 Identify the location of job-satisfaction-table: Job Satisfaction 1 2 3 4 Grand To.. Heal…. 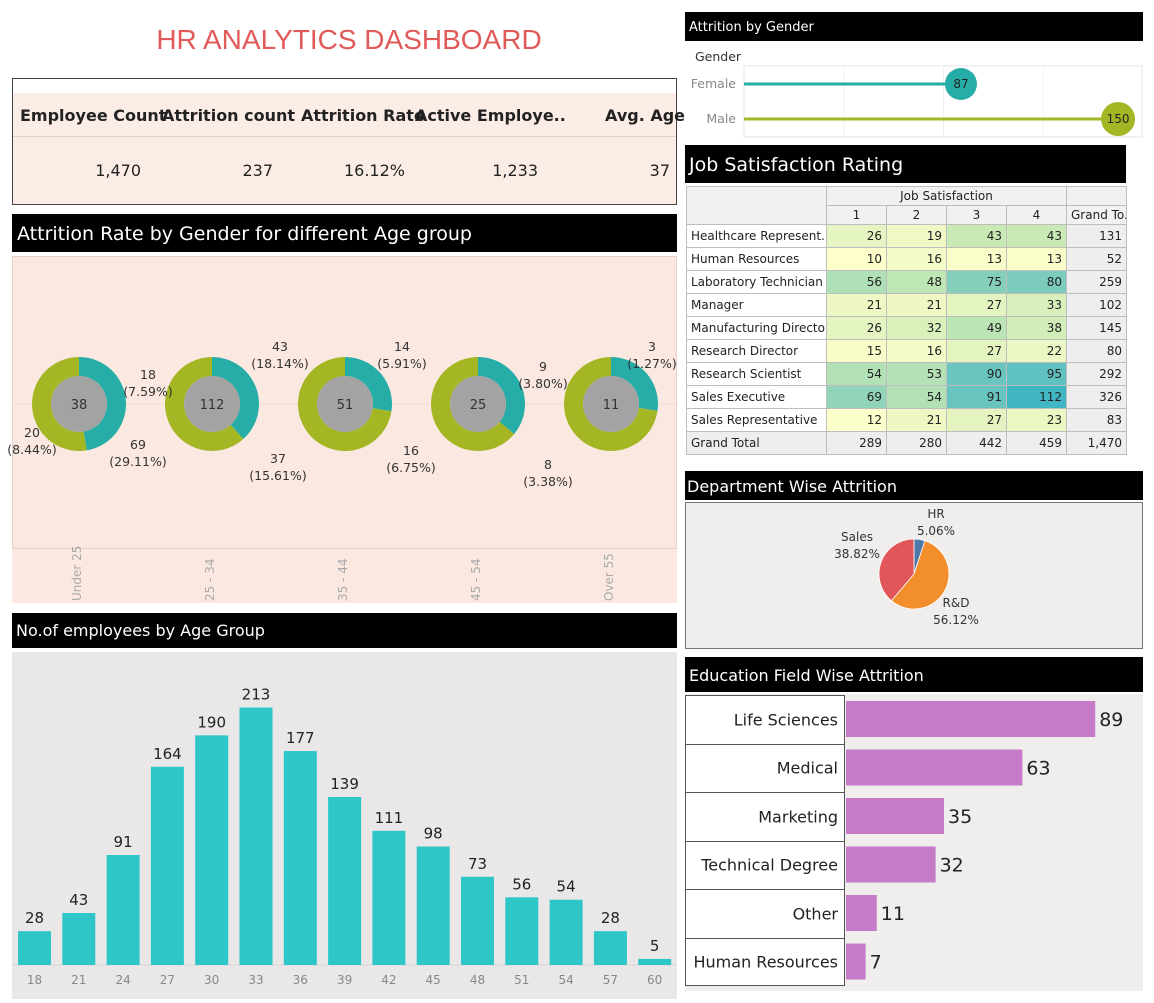
(906, 320).